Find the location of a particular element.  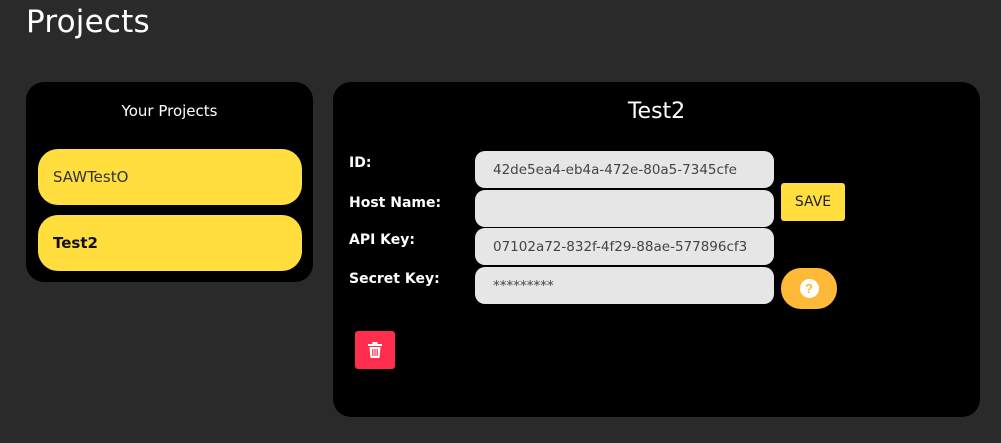

trash-icon is located at coordinates (375, 350).